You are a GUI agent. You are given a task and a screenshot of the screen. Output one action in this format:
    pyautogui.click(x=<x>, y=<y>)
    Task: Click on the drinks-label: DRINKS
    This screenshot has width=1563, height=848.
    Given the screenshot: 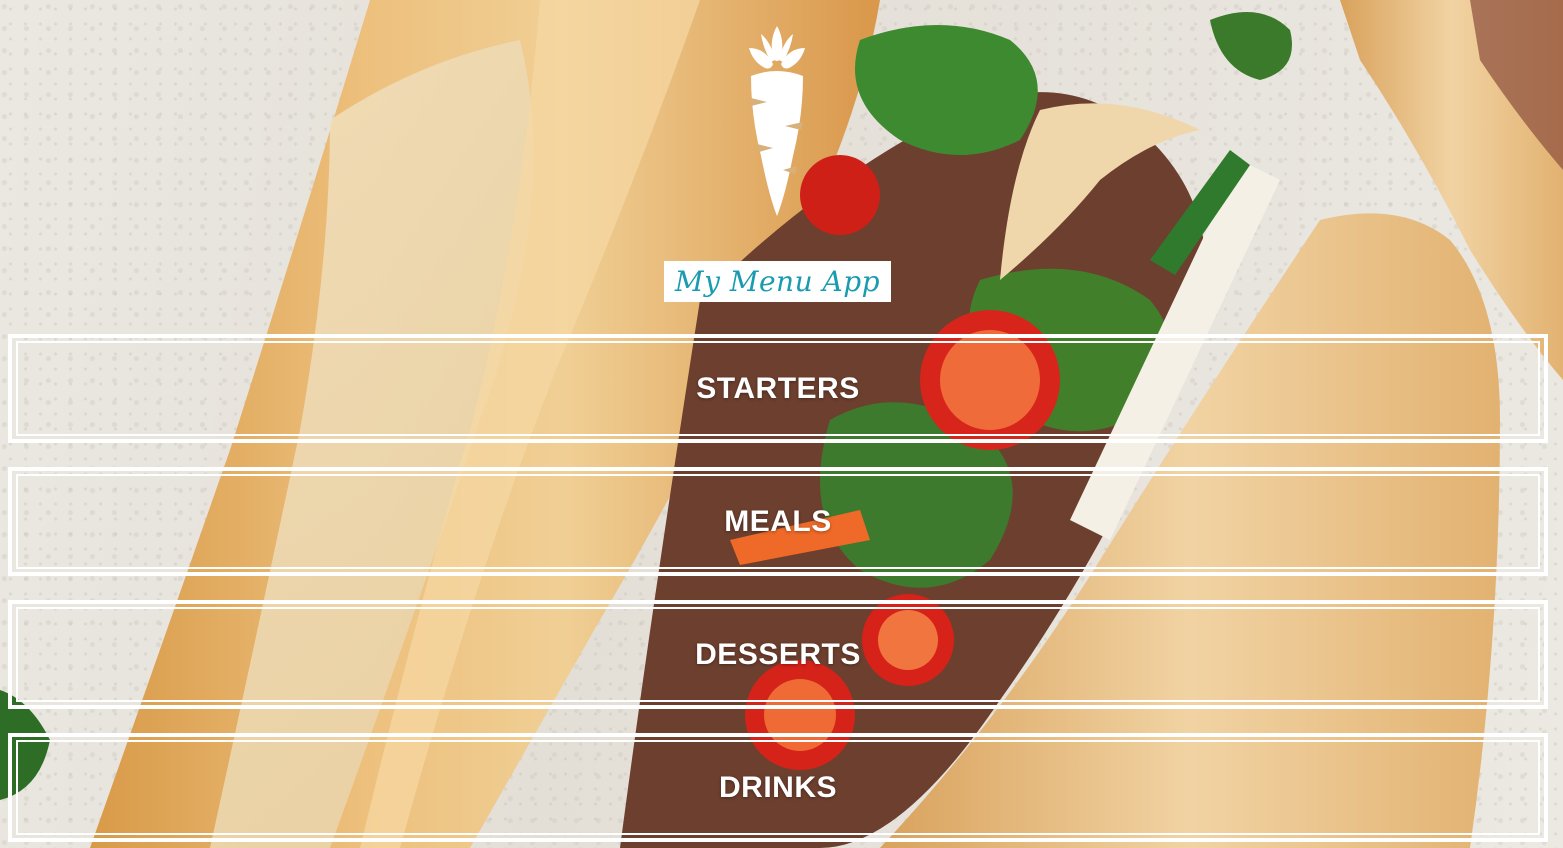 What is the action you would take?
    pyautogui.click(x=777, y=787)
    